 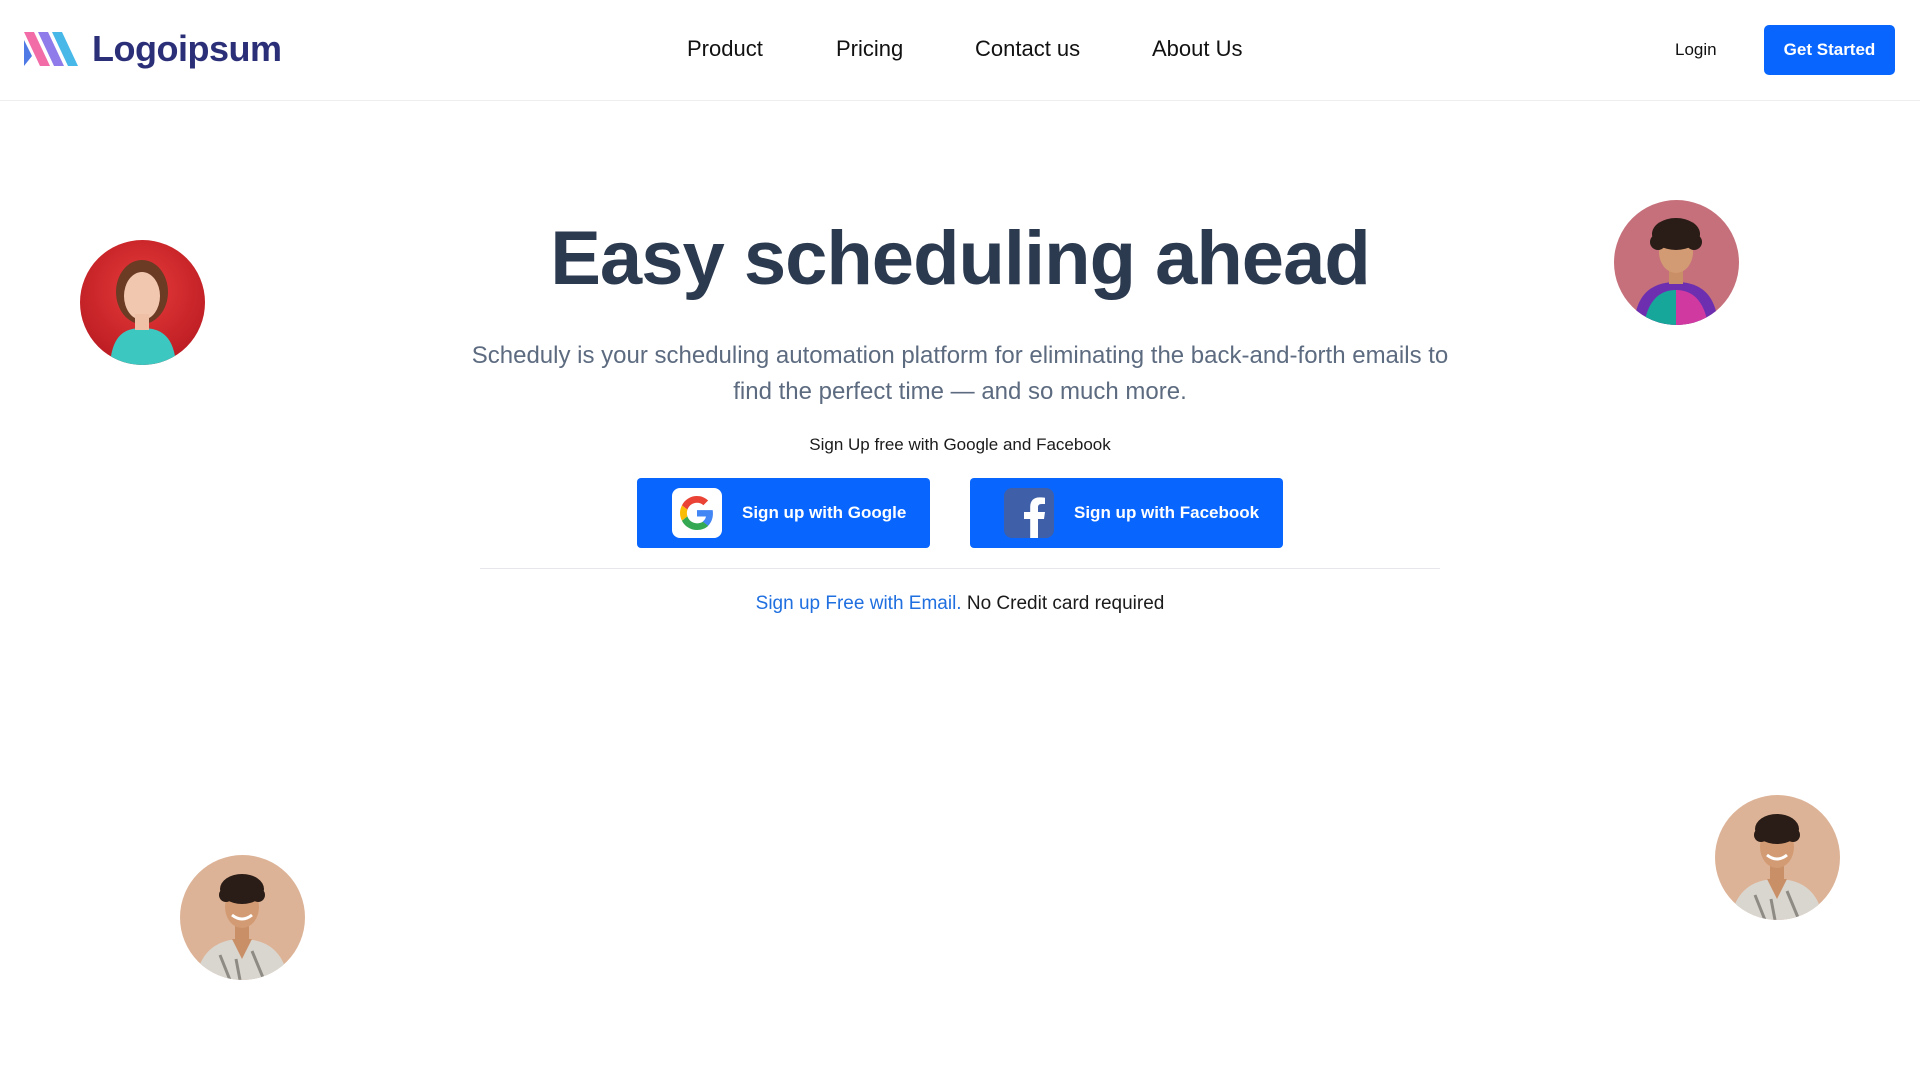 What do you see at coordinates (1027, 49) in the screenshot?
I see `nav-contact-us: Contact us` at bounding box center [1027, 49].